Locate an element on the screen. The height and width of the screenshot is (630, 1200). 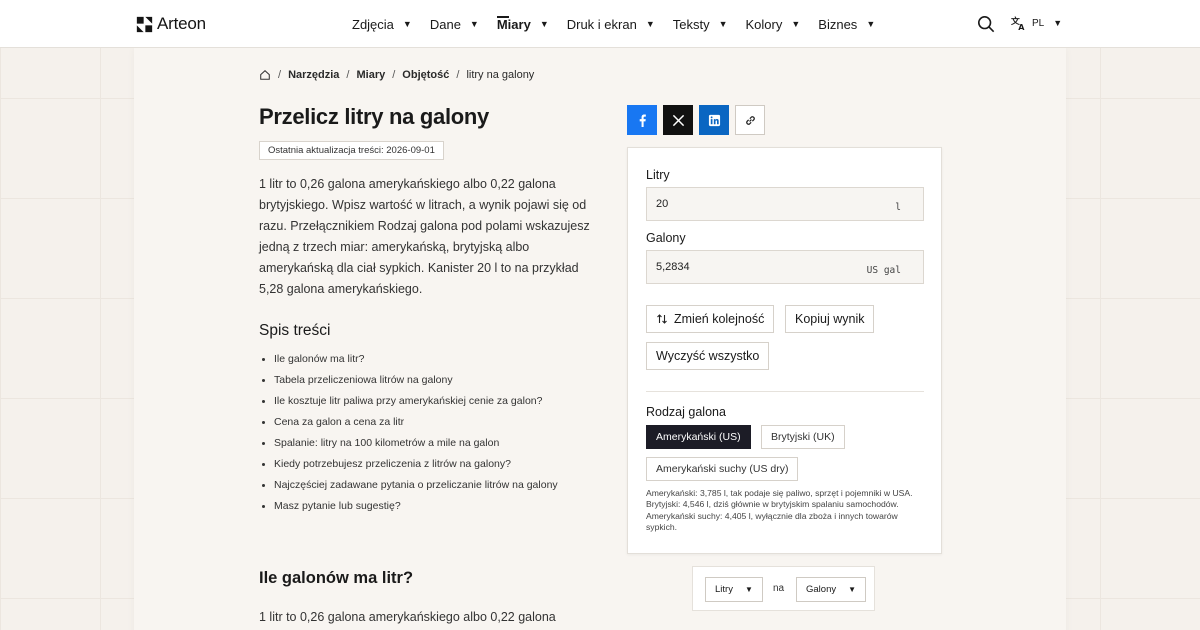
unit-picker: Litry ▼ na Galony ▼ is located at coordinates (783, 588).